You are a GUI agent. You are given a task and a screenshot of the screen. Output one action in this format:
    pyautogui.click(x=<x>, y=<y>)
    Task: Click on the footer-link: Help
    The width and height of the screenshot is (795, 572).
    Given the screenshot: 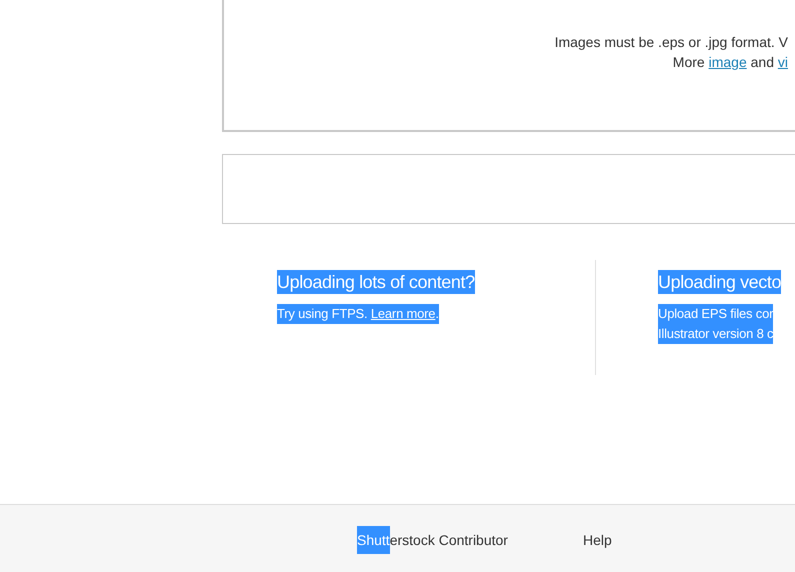 What is the action you would take?
    pyautogui.click(x=597, y=539)
    